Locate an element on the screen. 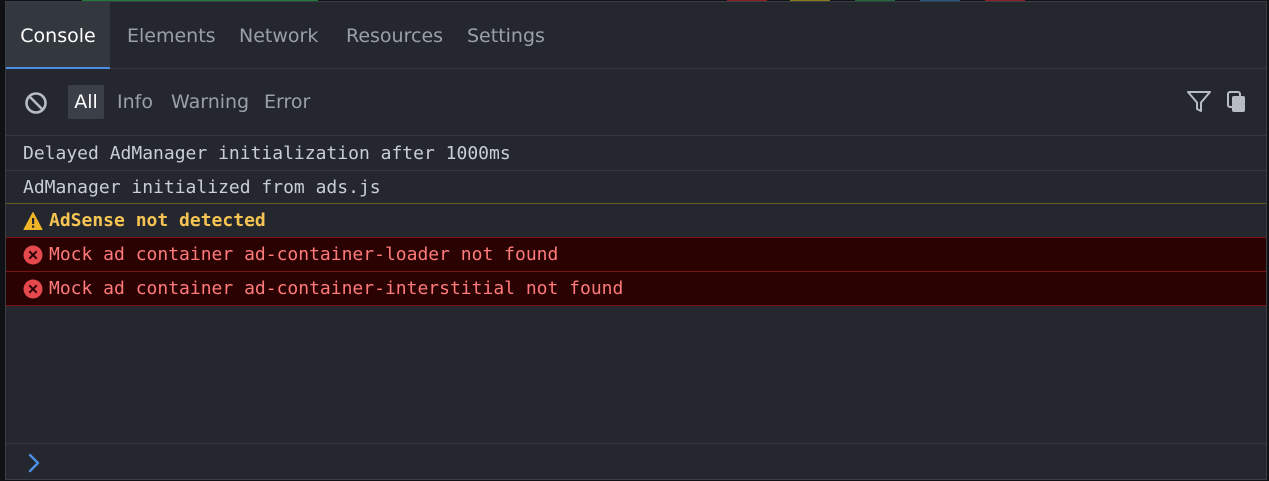  chevron-right-icon is located at coordinates (34, 463).